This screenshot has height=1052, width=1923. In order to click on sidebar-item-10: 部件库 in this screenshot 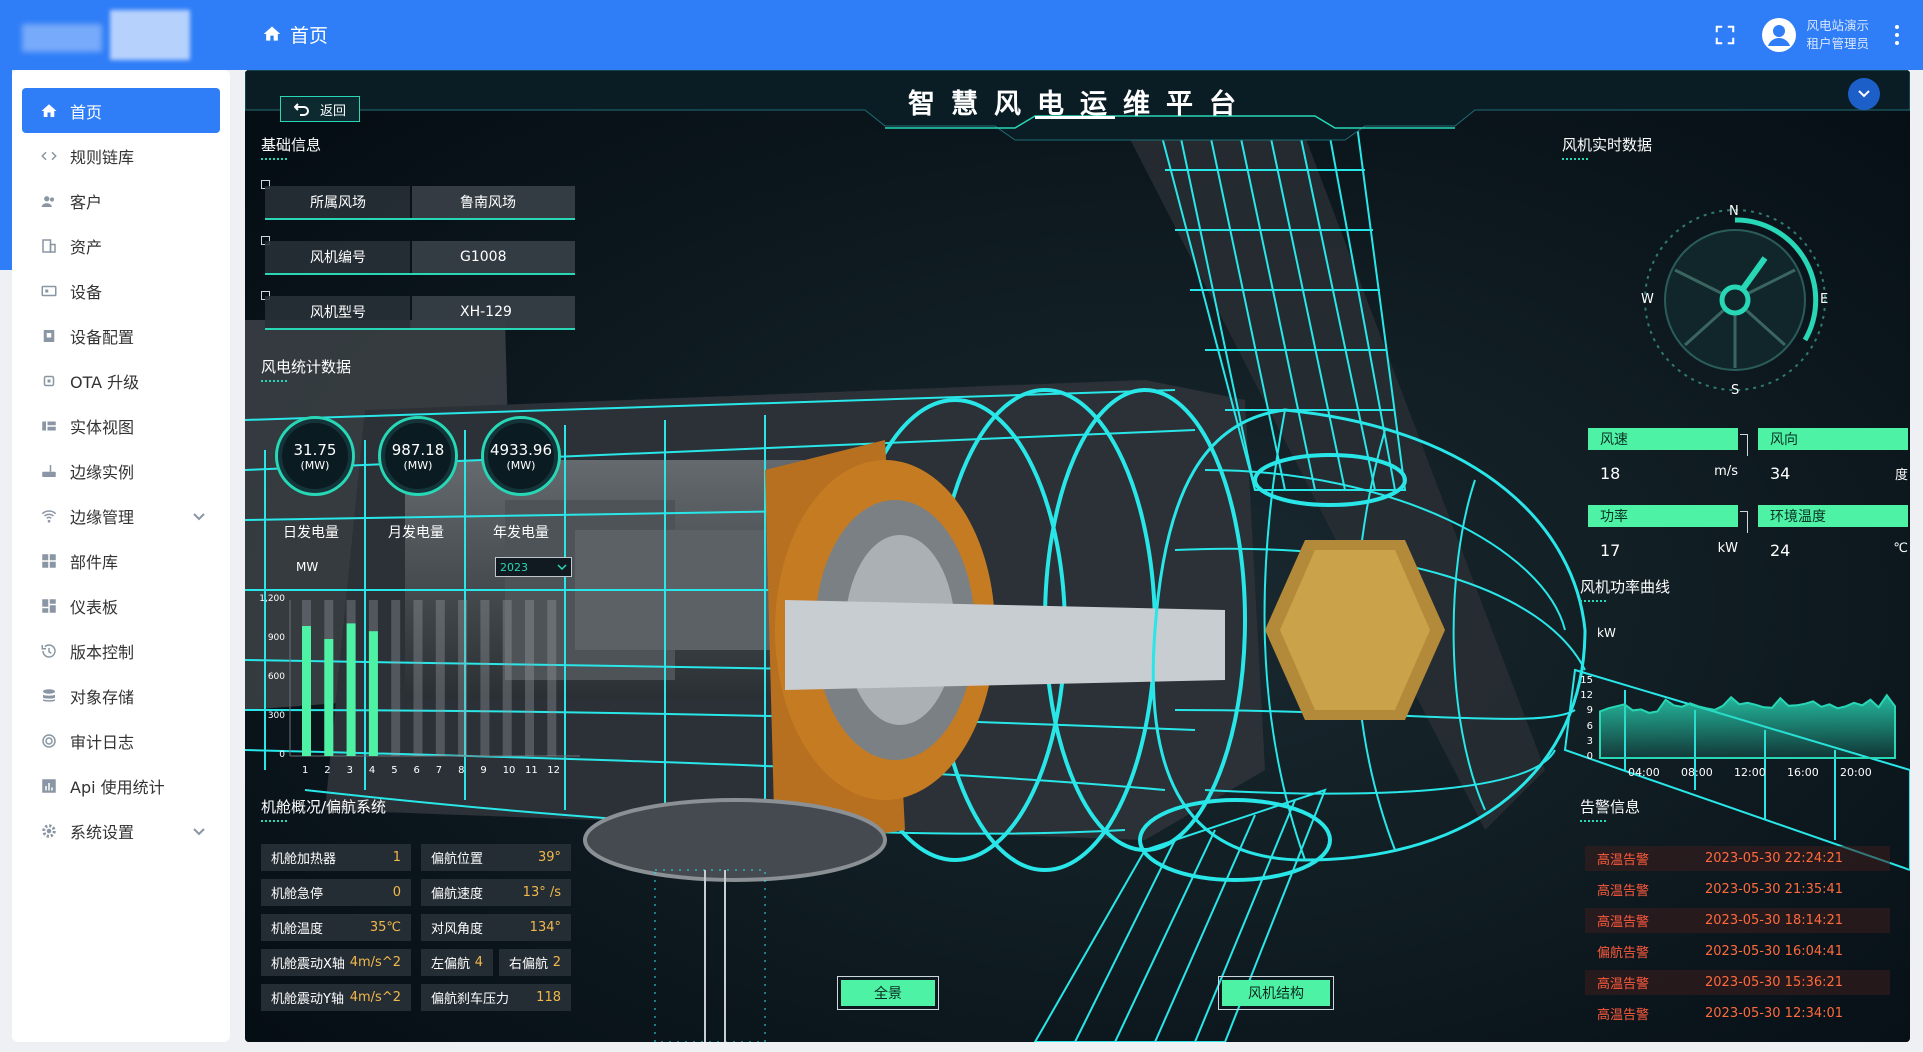, I will do `click(121, 560)`.